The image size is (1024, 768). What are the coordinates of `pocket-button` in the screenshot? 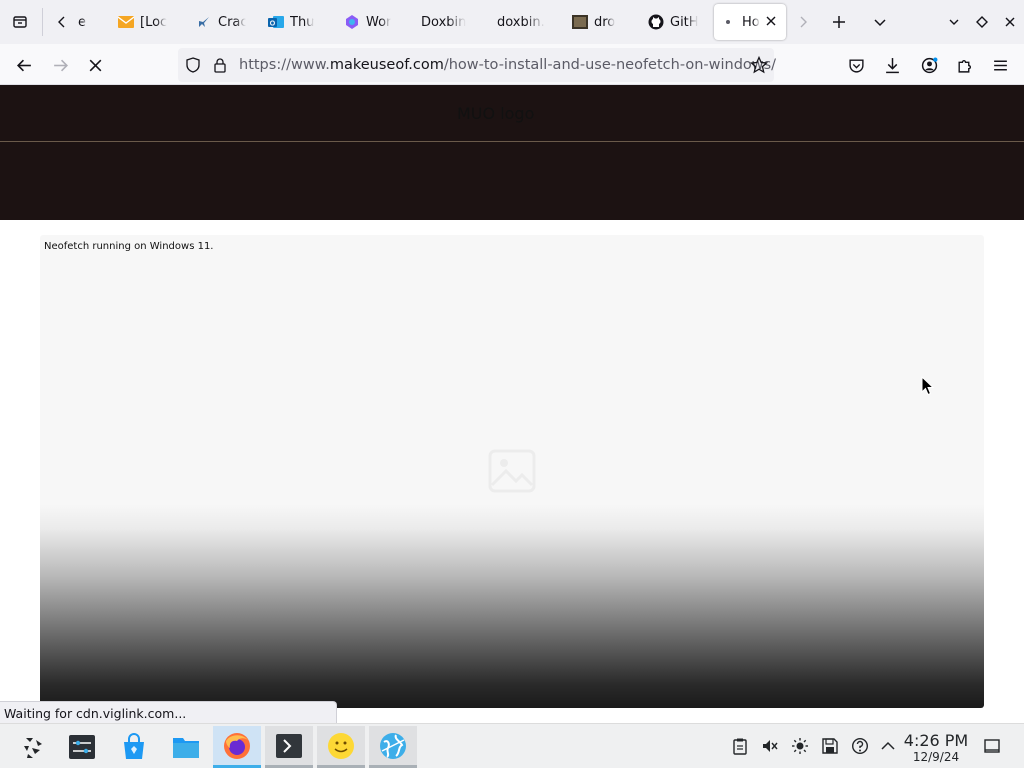 It's located at (856, 65).